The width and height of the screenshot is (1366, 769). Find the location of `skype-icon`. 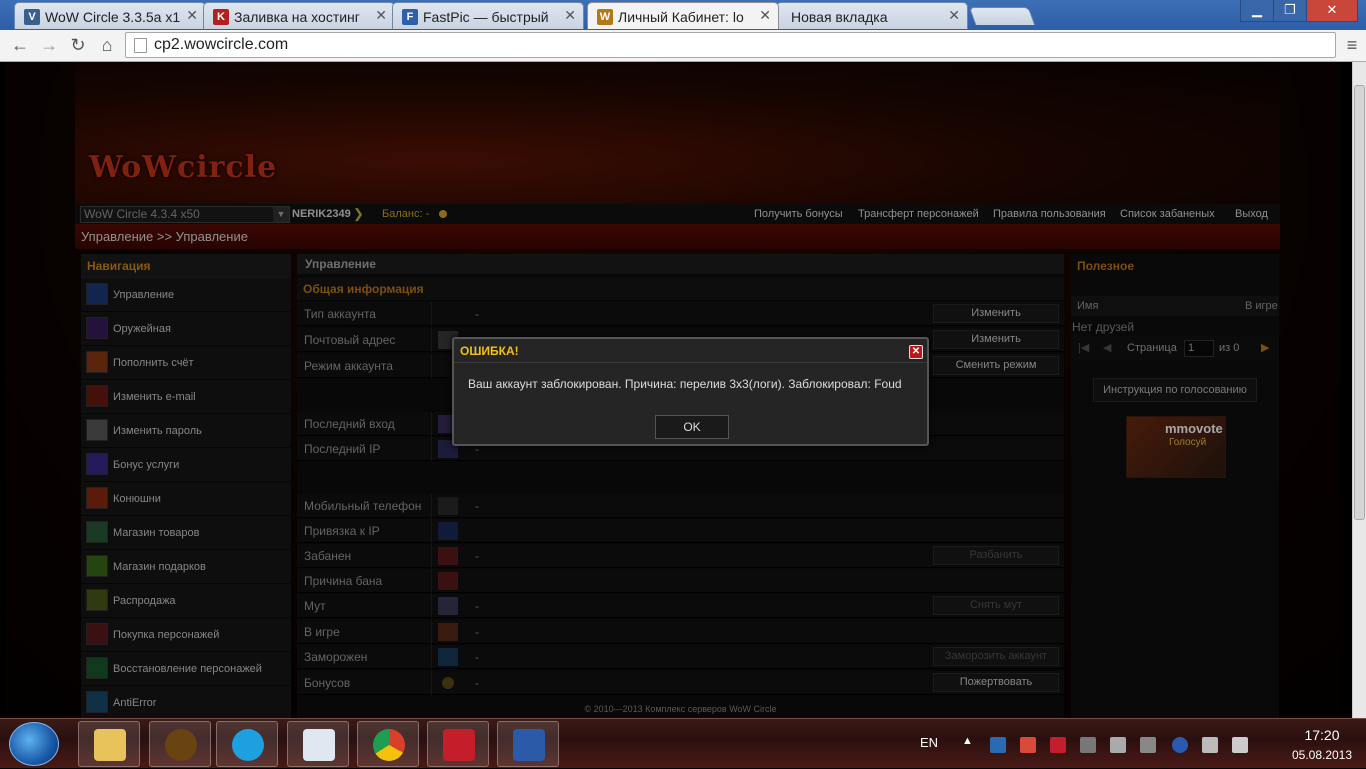

skype-icon is located at coordinates (248, 745).